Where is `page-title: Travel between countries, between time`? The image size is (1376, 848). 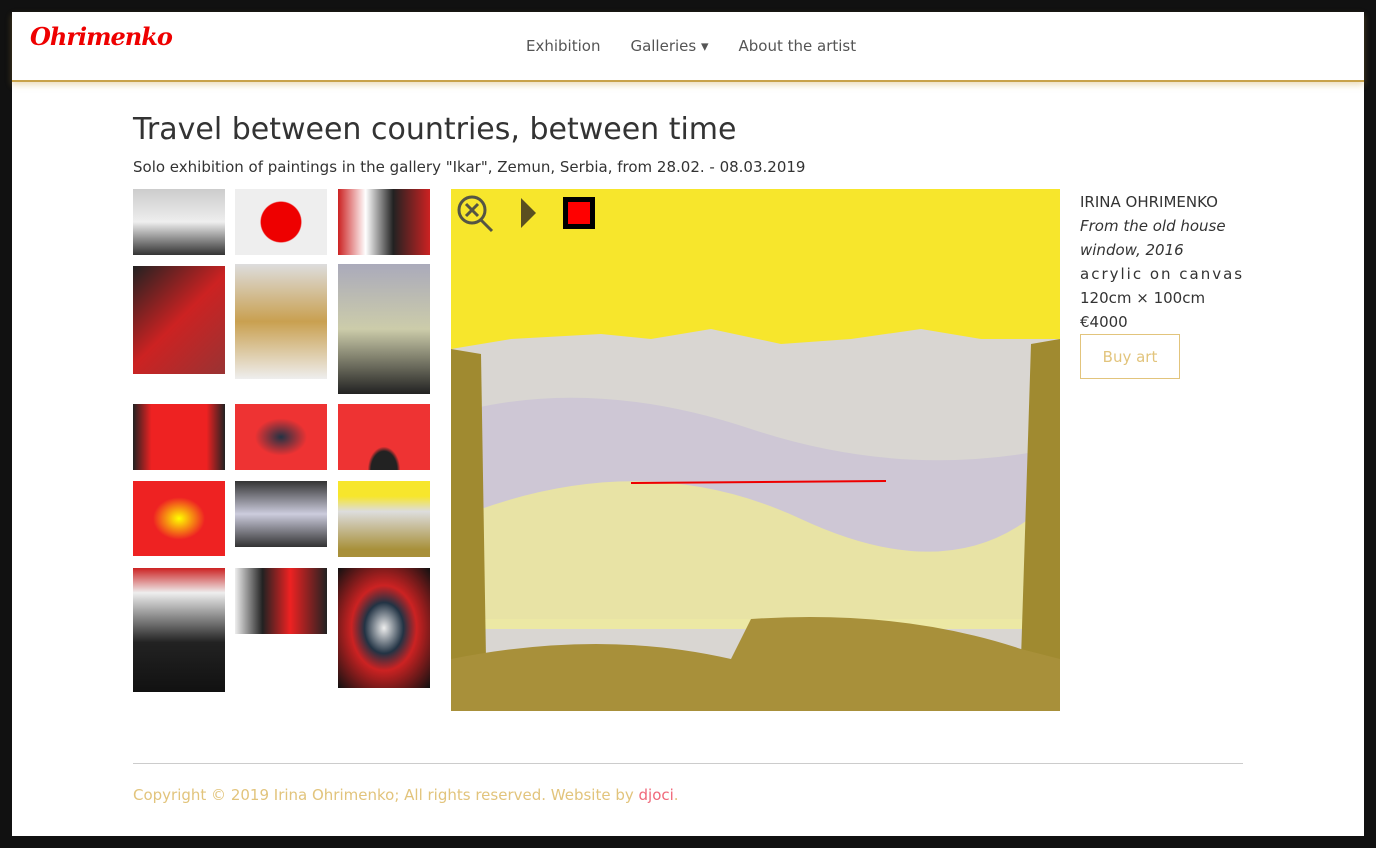
page-title: Travel between countries, between time is located at coordinates (435, 129).